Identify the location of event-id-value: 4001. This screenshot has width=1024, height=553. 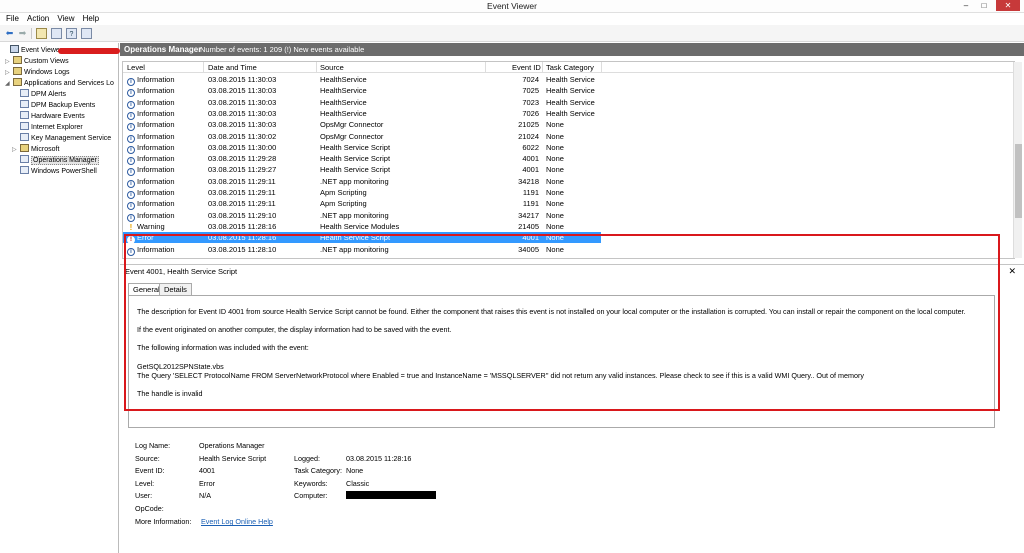
(207, 470).